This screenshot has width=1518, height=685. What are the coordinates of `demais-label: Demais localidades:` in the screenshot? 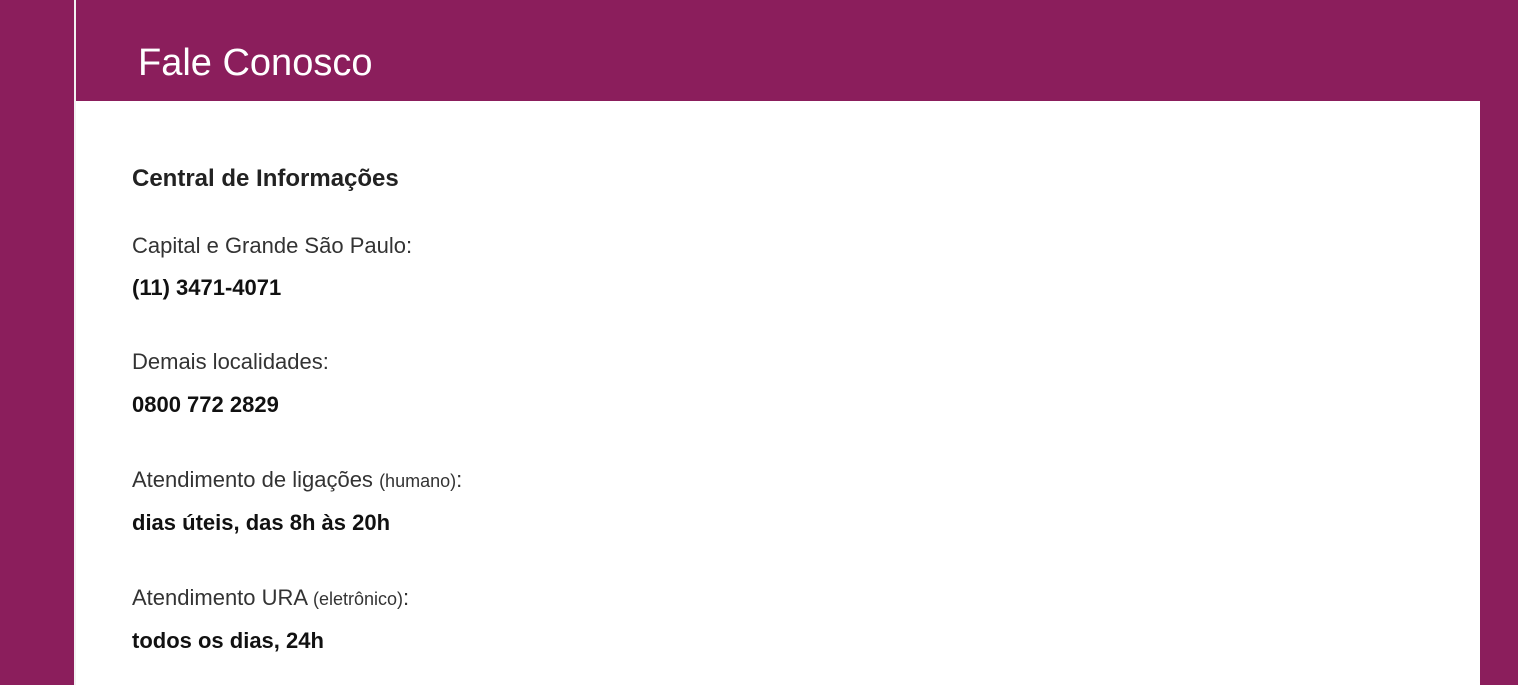 It's located at (230, 361).